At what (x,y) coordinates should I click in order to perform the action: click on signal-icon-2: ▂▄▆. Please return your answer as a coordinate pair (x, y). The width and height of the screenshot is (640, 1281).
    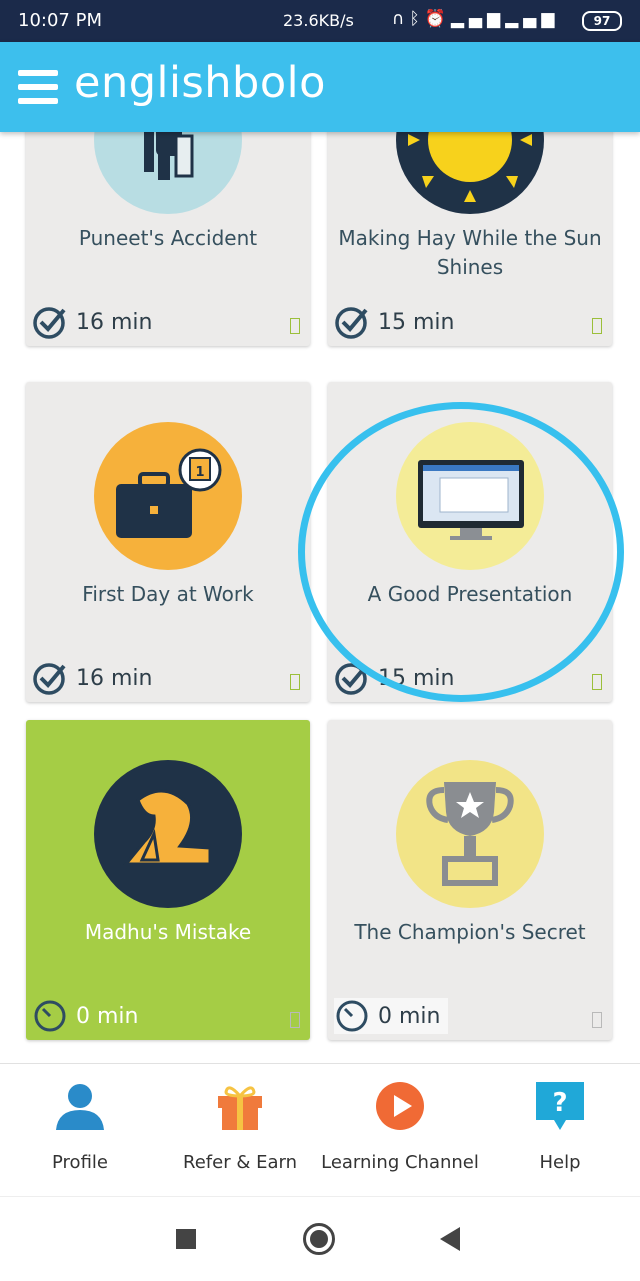
    Looking at the image, I should click on (532, 19).